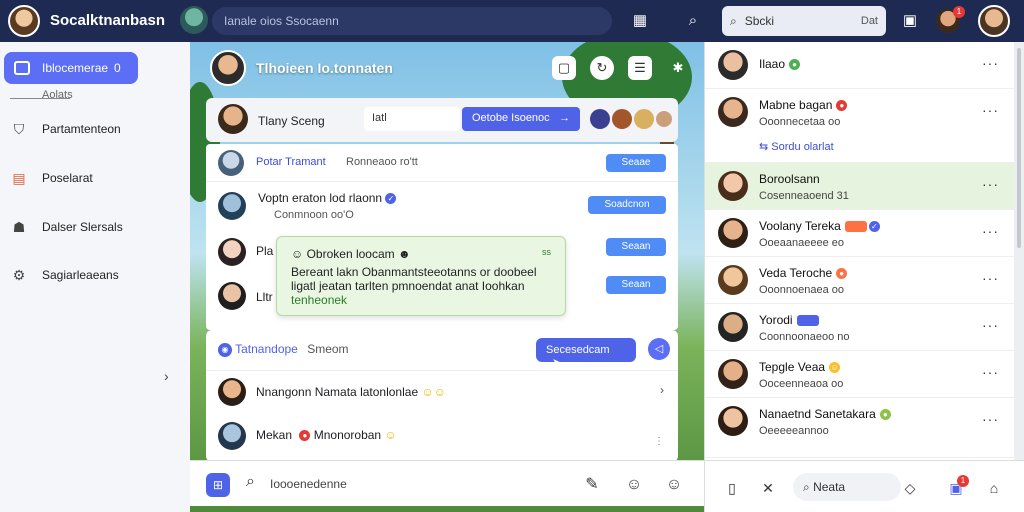 This screenshot has width=1024, height=512. Describe the element at coordinates (412, 21) in the screenshot. I see `top-search-input: Ianale oios Ssocaenn` at that location.